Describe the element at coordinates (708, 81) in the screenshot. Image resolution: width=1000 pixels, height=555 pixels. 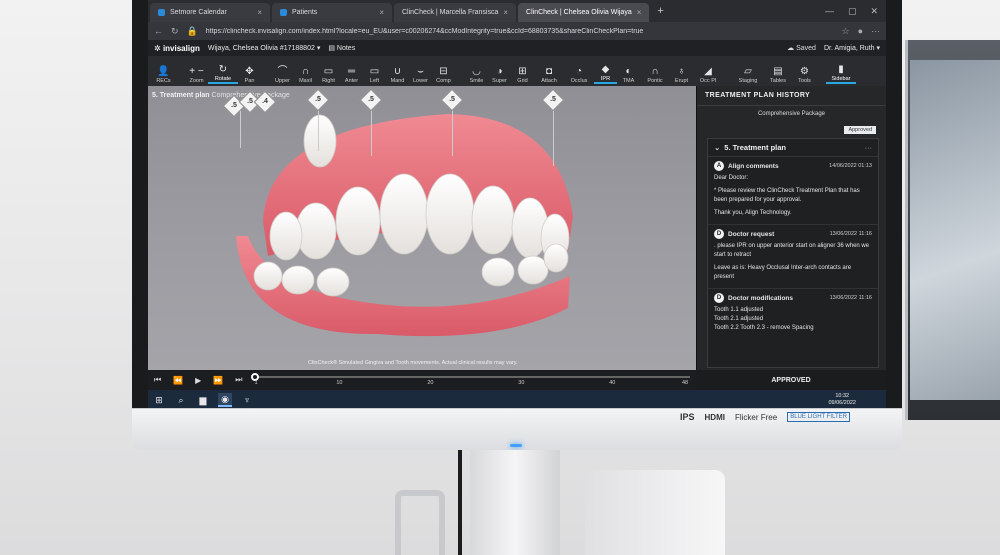
I see `tool-label: Occ Pl` at that location.